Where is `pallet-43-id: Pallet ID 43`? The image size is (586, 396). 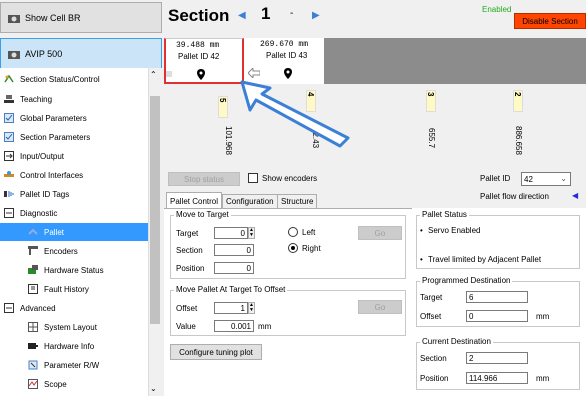
pallet-43-id: Pallet ID 43 is located at coordinates (287, 55).